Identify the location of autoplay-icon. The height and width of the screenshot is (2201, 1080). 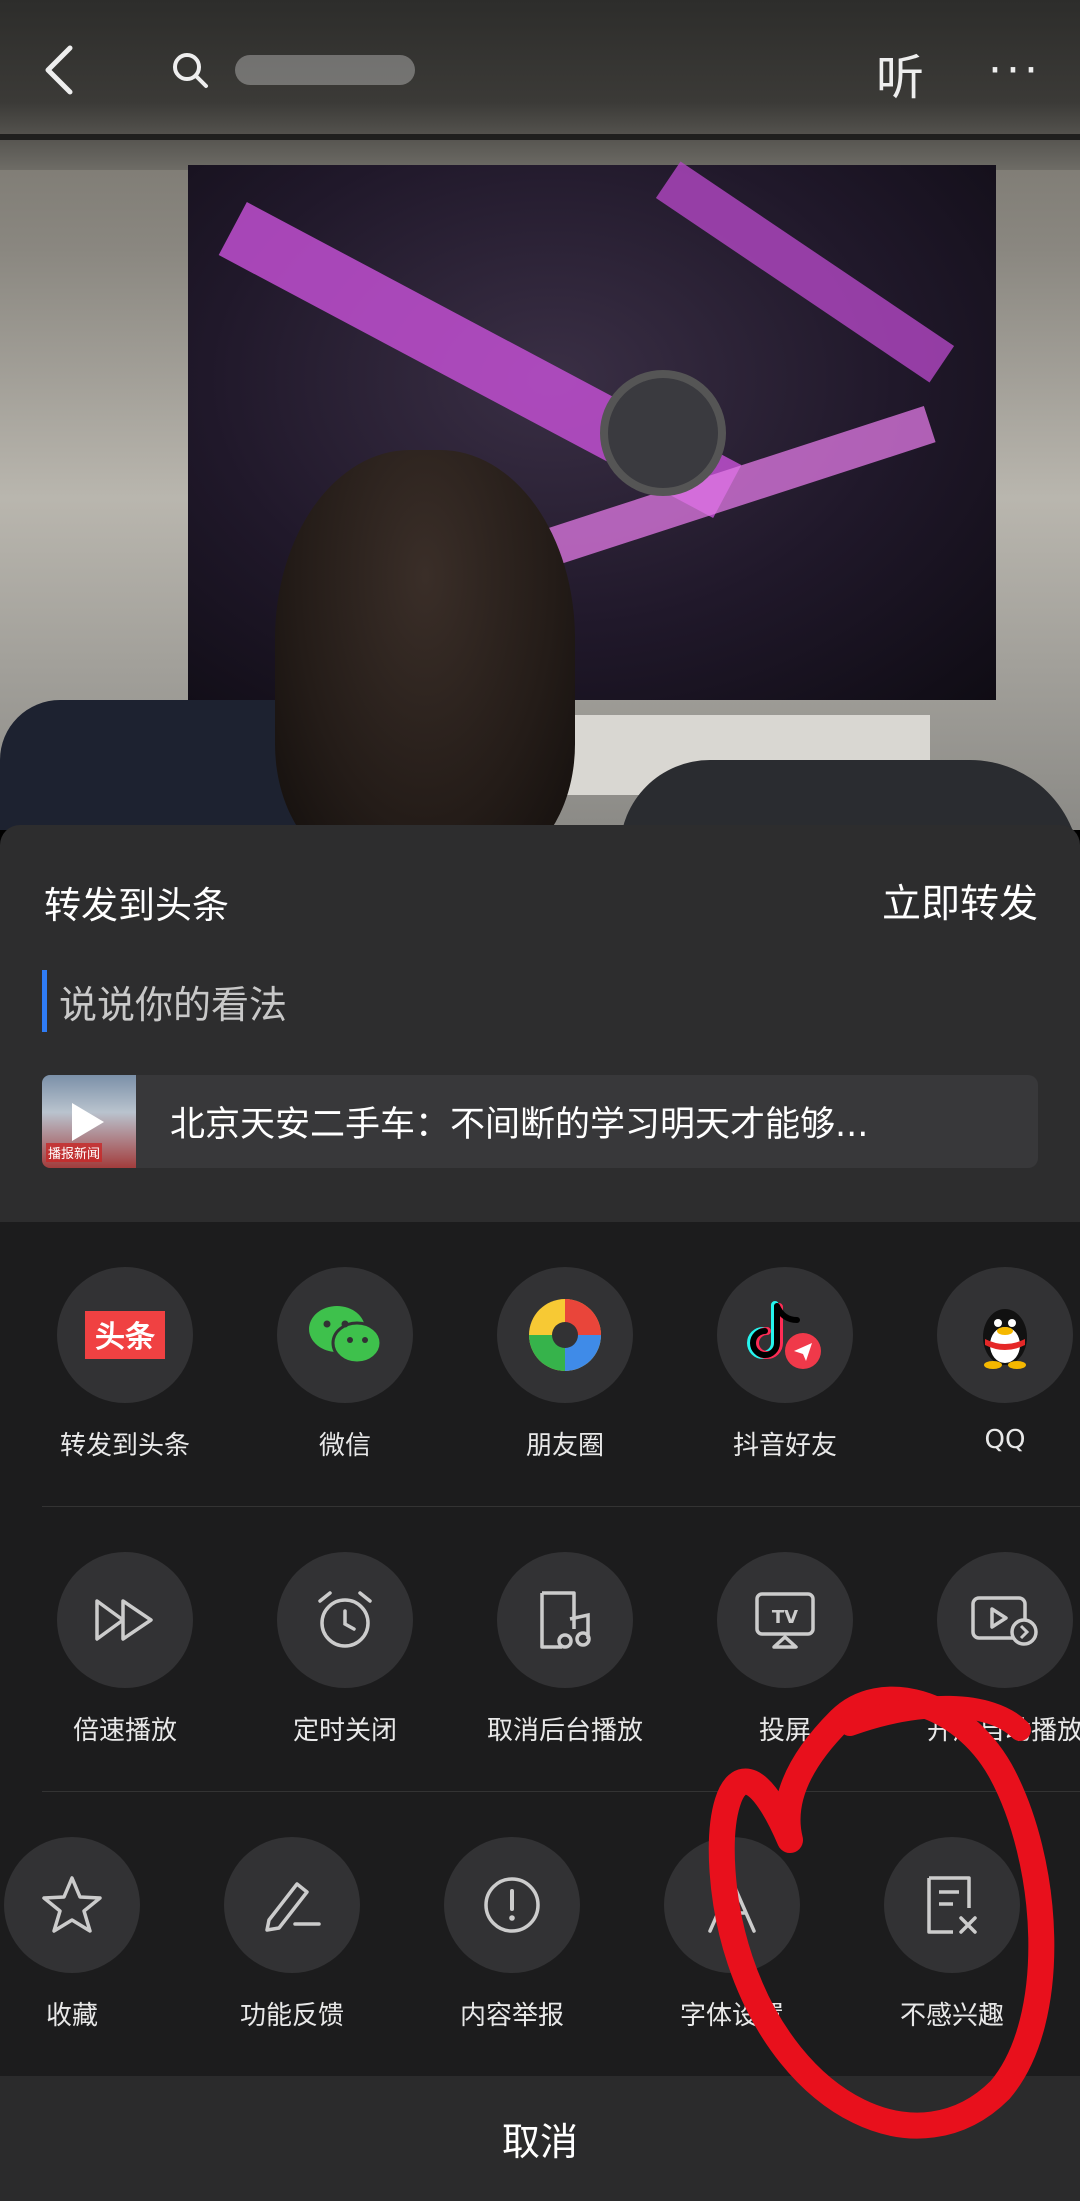
(1005, 1620).